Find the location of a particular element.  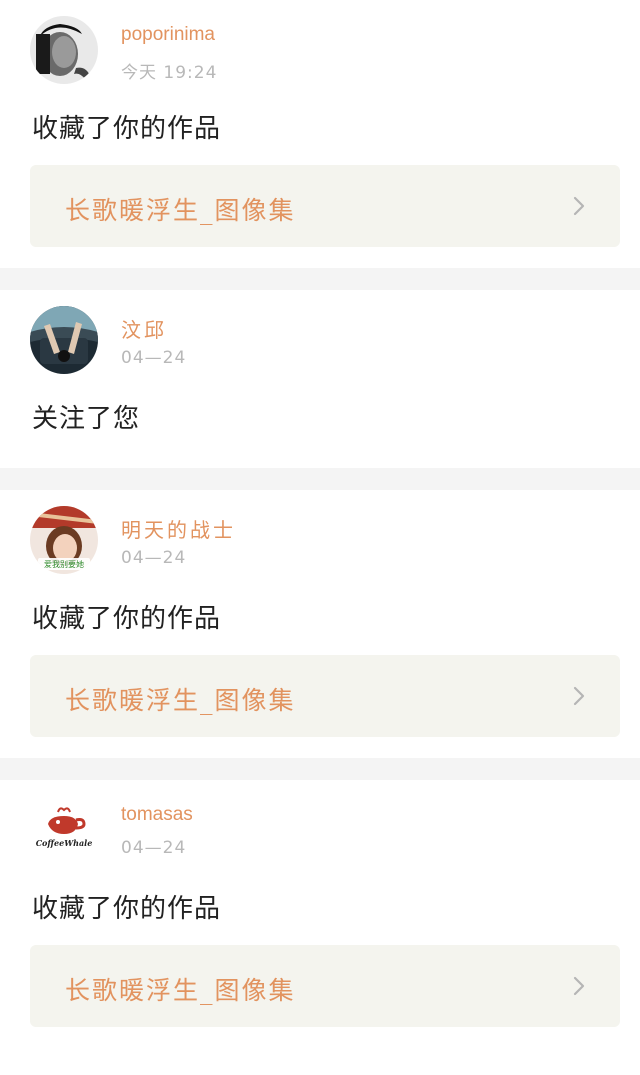

coffee-whale-logo-icon: CoffeeWhale is located at coordinates (64, 830).